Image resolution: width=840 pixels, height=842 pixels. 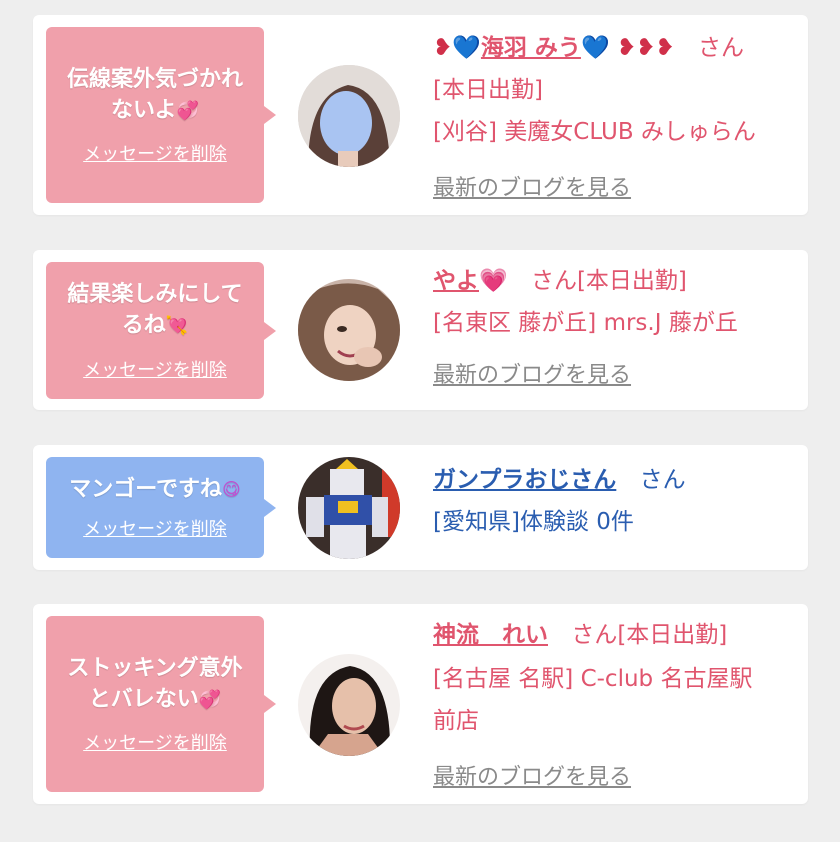 What do you see at coordinates (533, 522) in the screenshot?
I see `review-count: [愛知県]体験談 0件` at bounding box center [533, 522].